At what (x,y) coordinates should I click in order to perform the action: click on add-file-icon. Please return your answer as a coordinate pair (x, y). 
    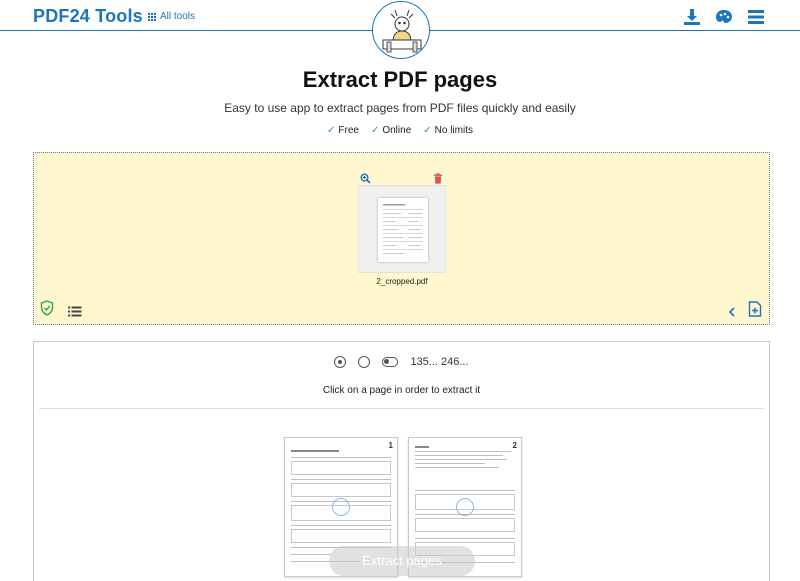
    Looking at the image, I should click on (755, 311).